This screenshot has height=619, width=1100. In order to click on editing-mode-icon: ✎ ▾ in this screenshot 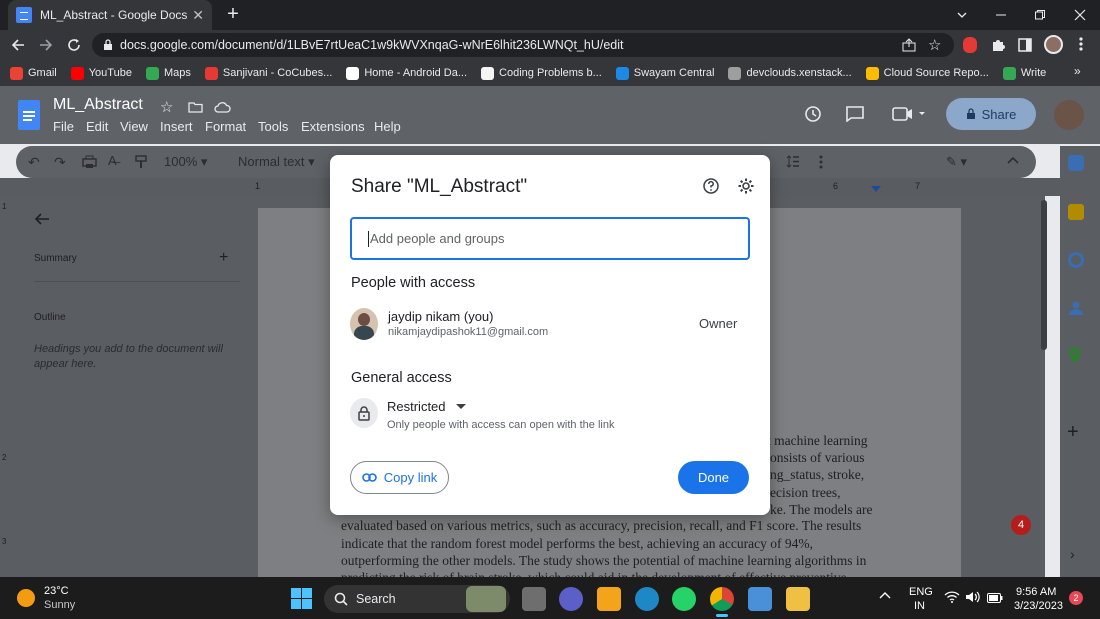, I will do `click(956, 162)`.